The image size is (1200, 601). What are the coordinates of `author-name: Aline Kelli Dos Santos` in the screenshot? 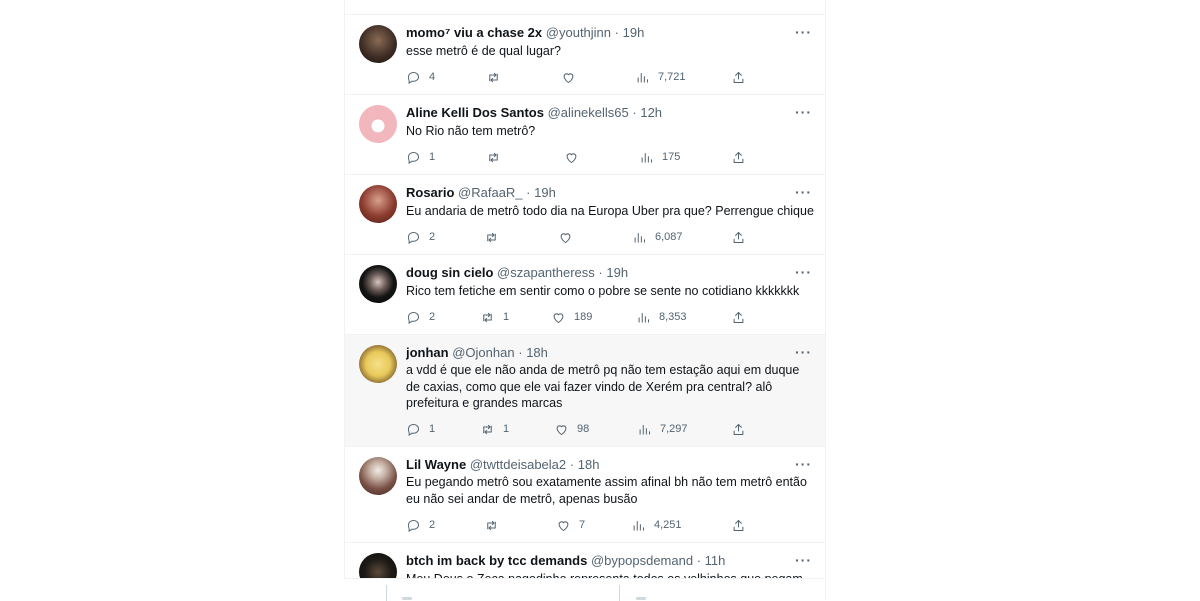 It's located at (475, 112).